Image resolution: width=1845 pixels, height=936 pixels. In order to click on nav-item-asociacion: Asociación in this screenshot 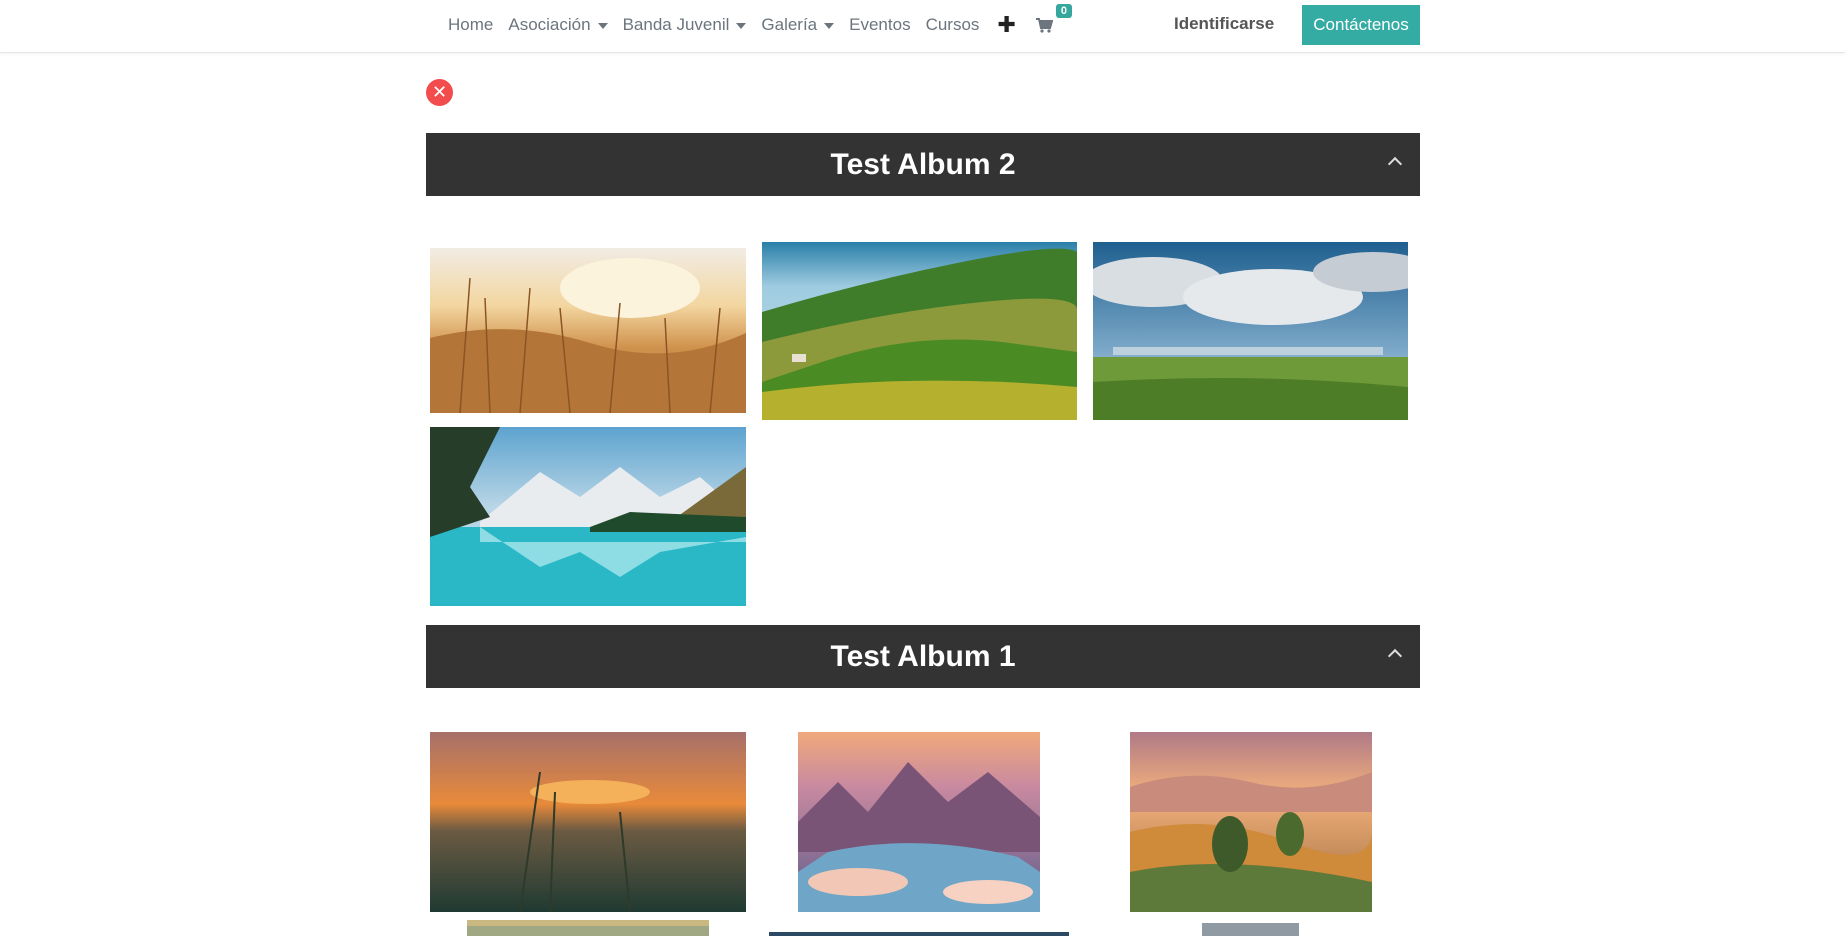, I will do `click(558, 25)`.